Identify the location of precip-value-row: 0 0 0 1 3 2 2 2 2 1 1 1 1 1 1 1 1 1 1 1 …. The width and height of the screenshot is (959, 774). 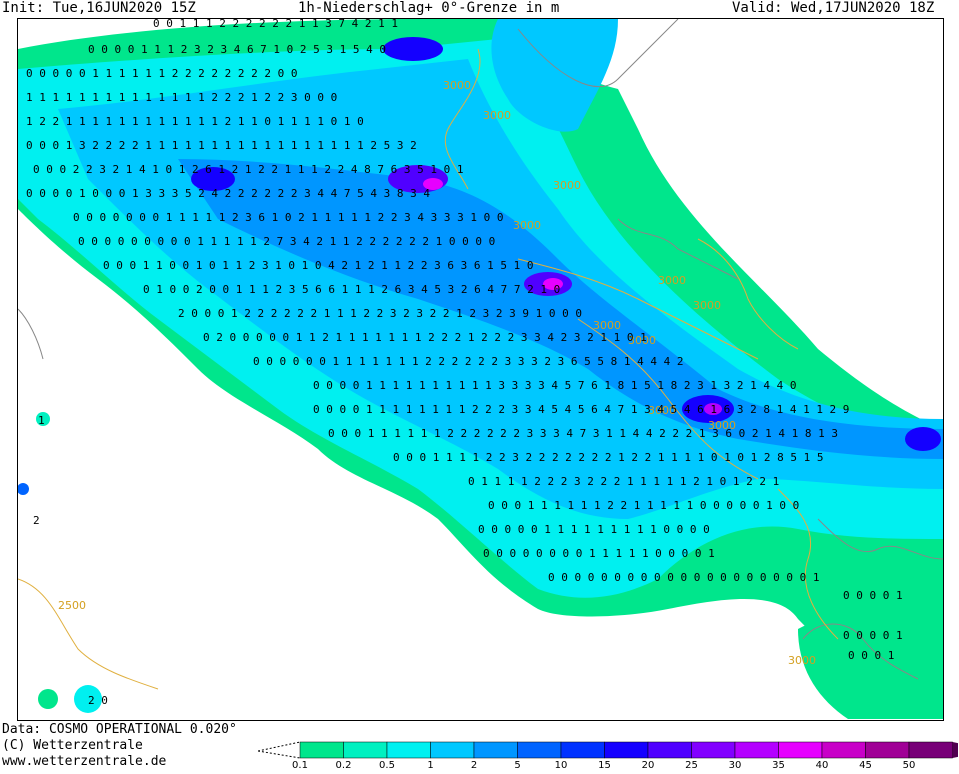
(221, 145).